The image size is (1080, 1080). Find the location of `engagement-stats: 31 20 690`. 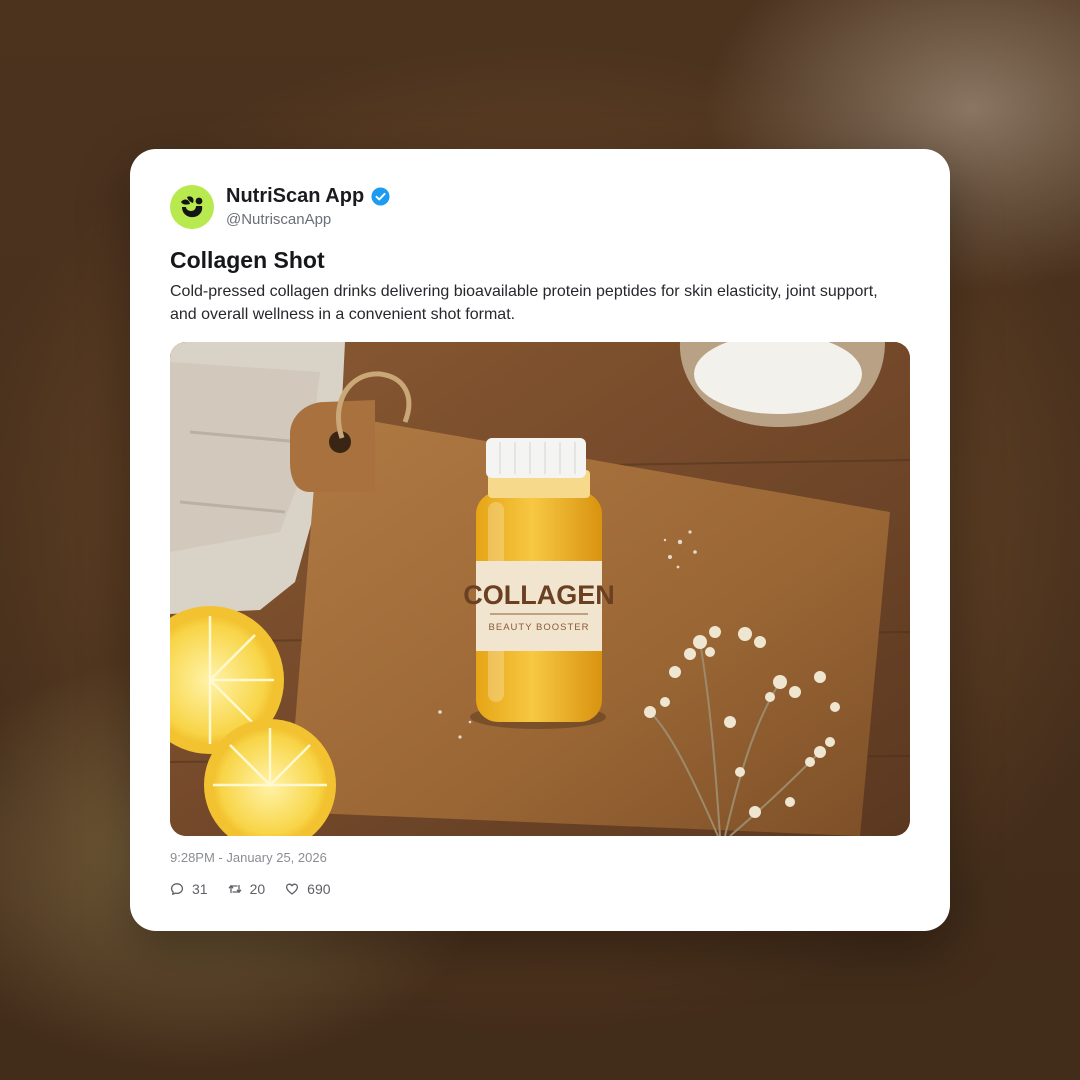

engagement-stats: 31 20 690 is located at coordinates (250, 889).